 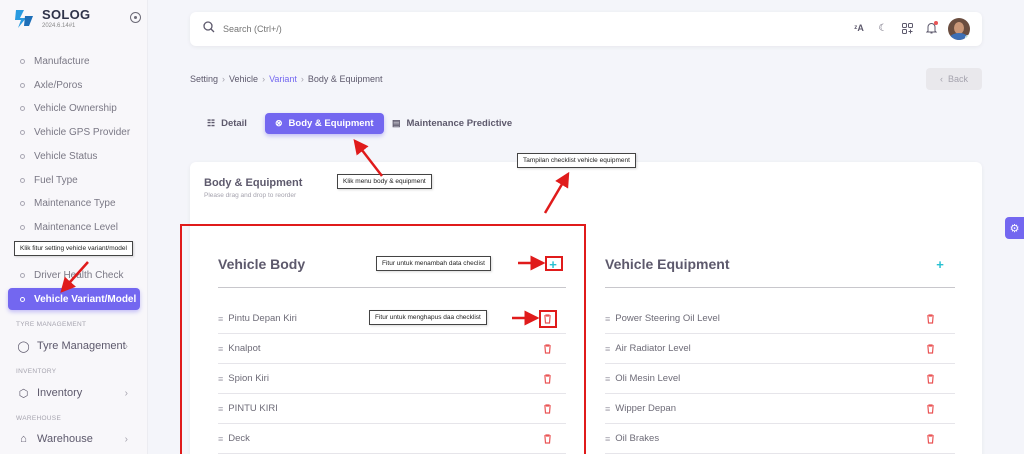 I want to click on breadcrumb-vehicle: Vehicle, so click(x=243, y=79).